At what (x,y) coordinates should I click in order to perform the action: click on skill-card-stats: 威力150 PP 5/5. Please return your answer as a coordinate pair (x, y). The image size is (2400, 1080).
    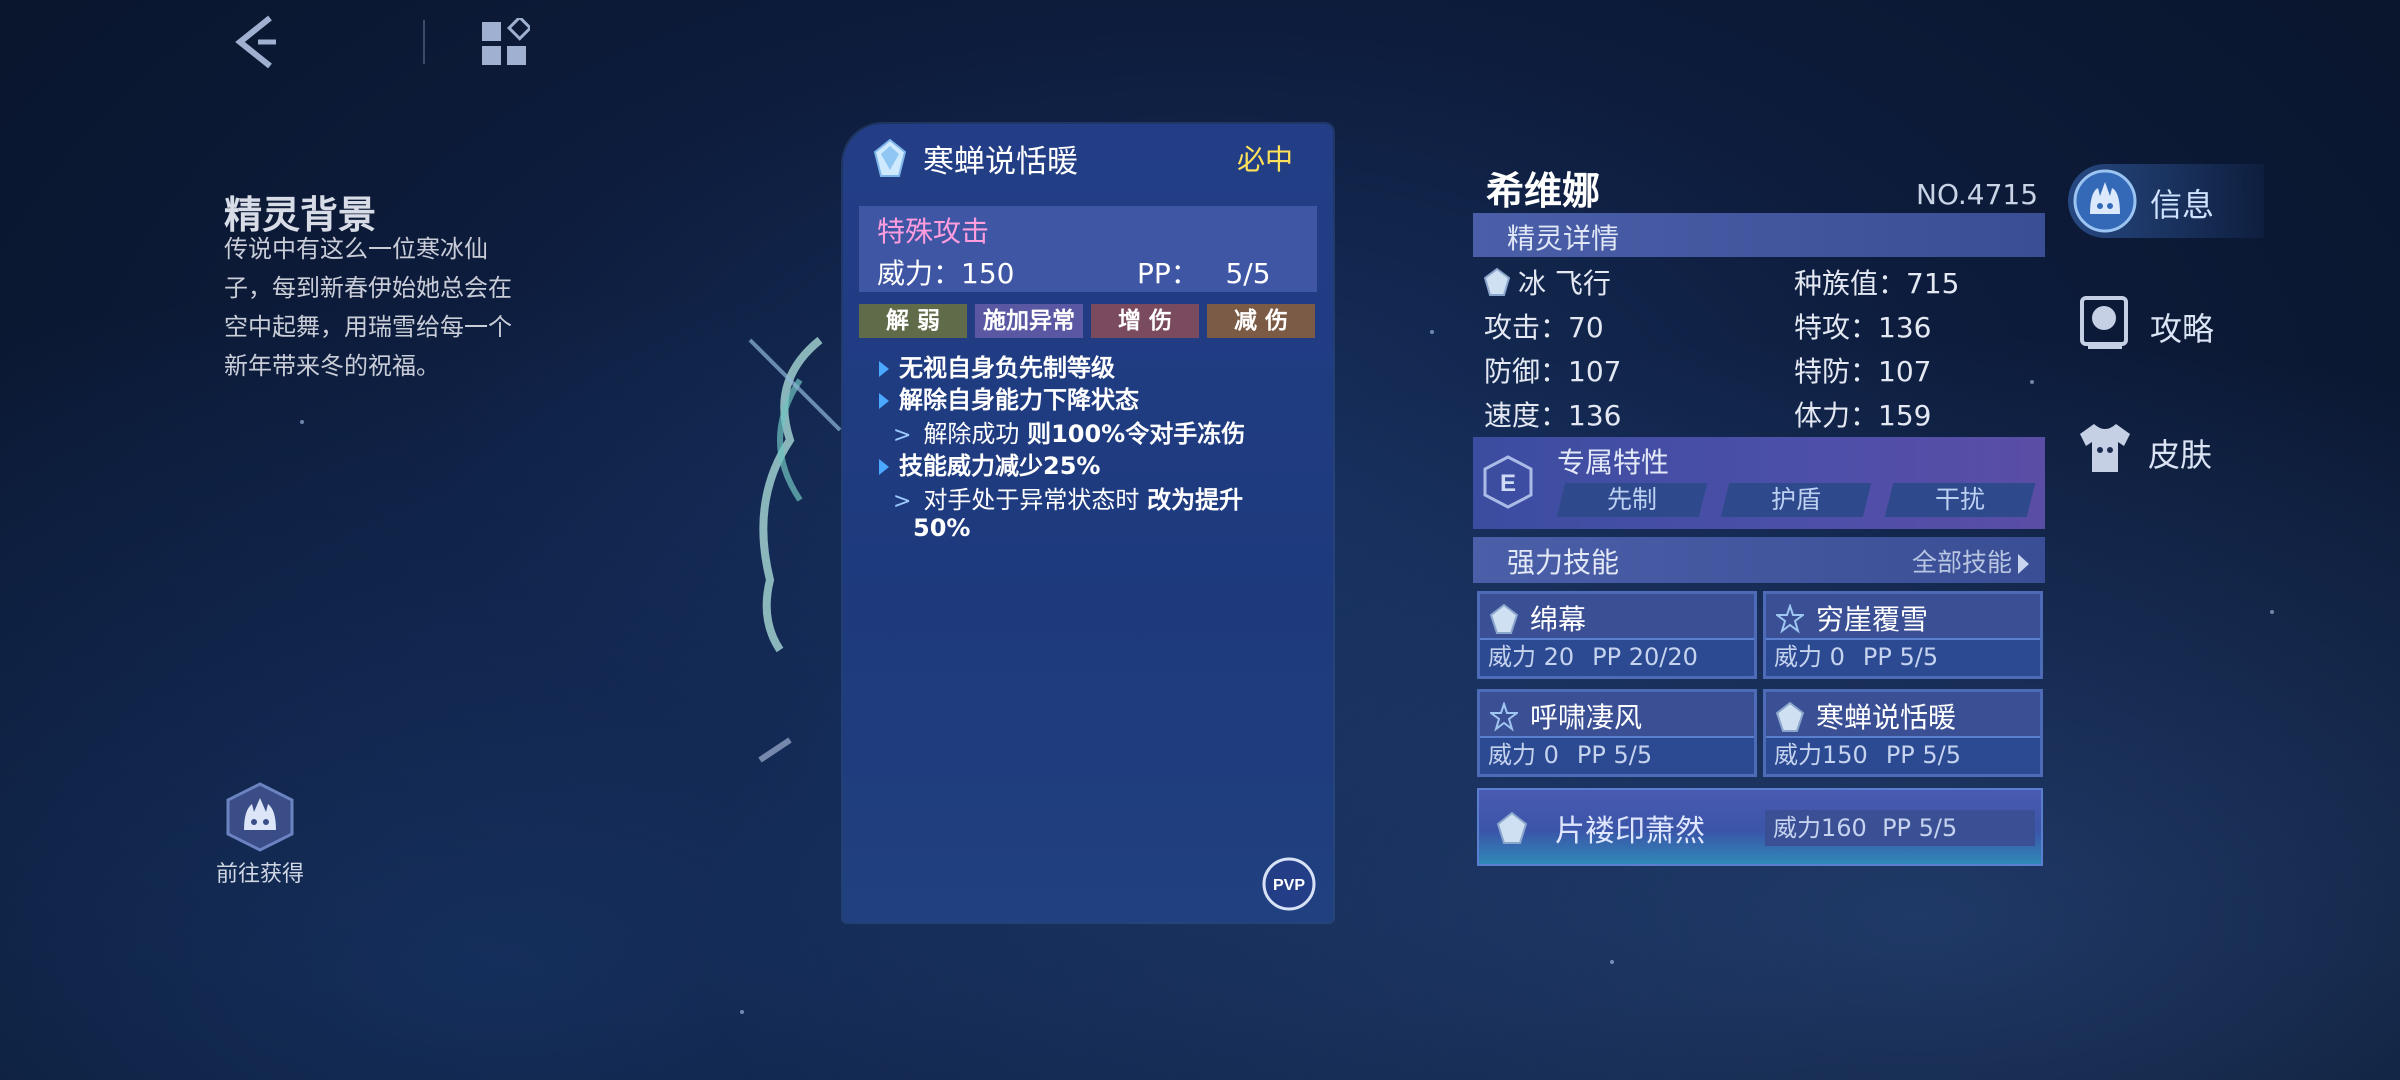
    Looking at the image, I should click on (1903, 755).